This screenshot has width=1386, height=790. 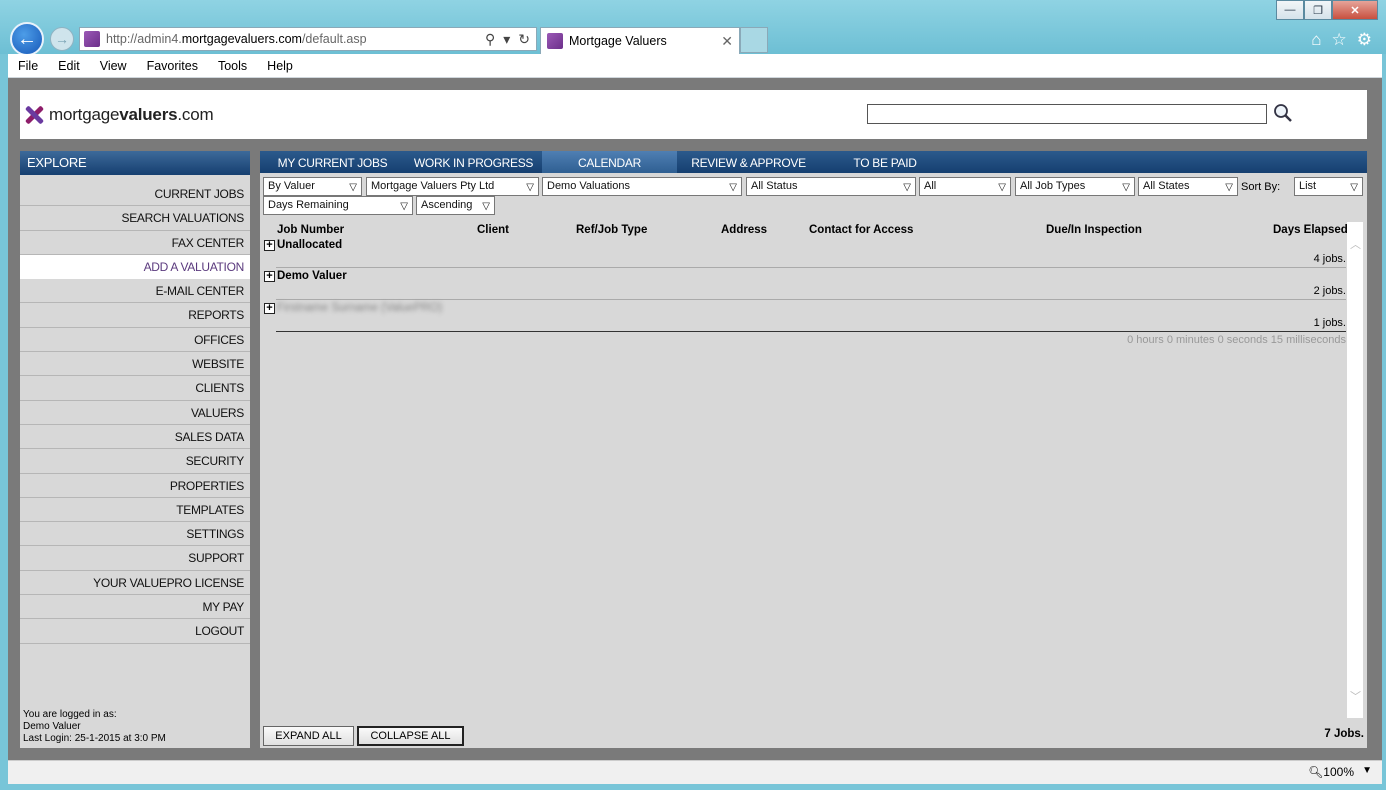 What do you see at coordinates (831, 186) in the screenshot?
I see `status-select: All Status ▽` at bounding box center [831, 186].